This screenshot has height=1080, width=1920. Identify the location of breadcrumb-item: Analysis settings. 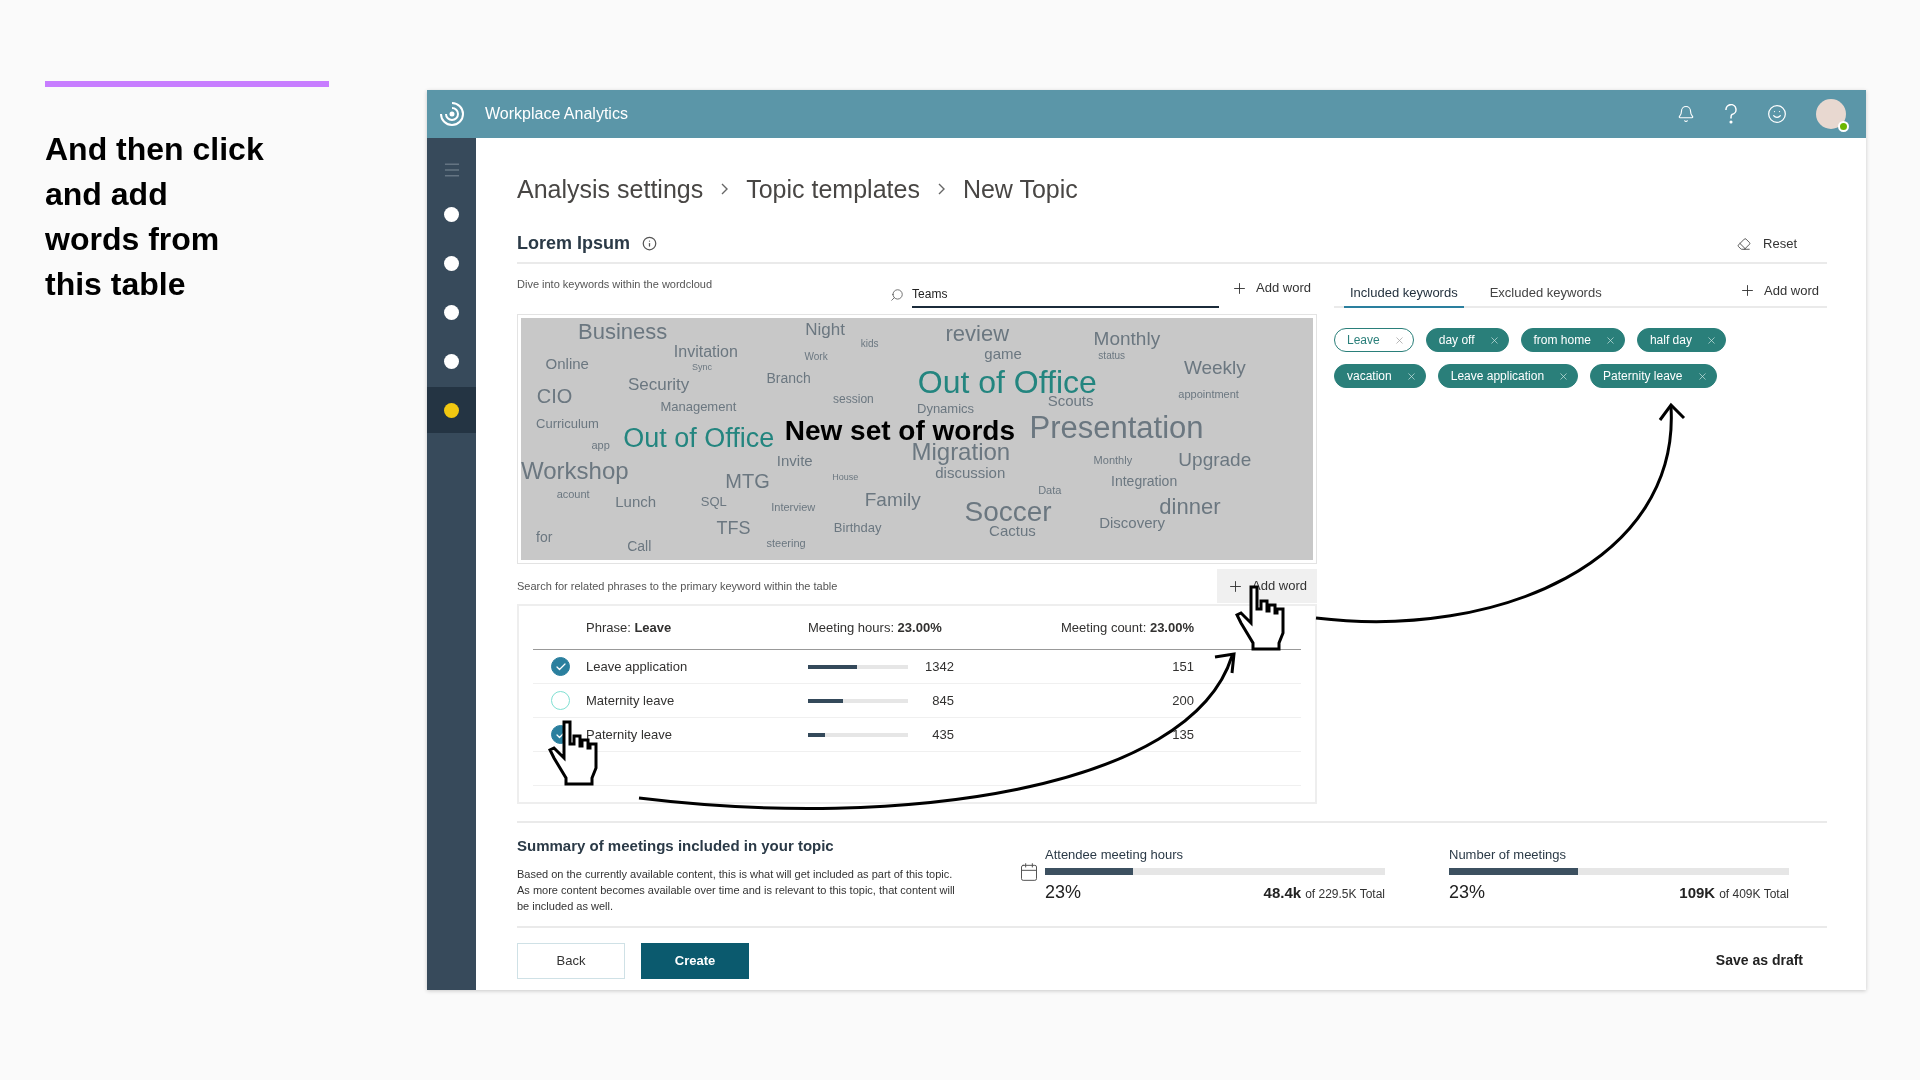
(610, 189).